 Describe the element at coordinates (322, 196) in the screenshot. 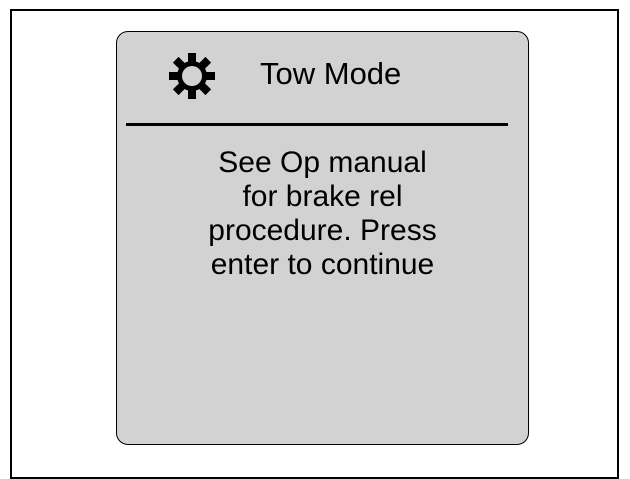

I see `message-line: for brake rel` at that location.